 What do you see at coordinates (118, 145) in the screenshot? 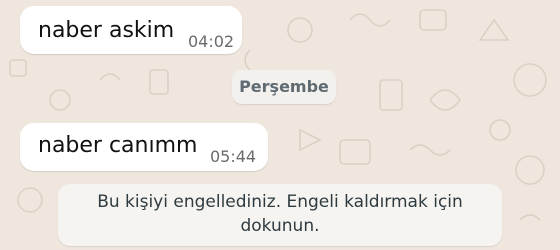
I see `message-text: naber canımm` at bounding box center [118, 145].